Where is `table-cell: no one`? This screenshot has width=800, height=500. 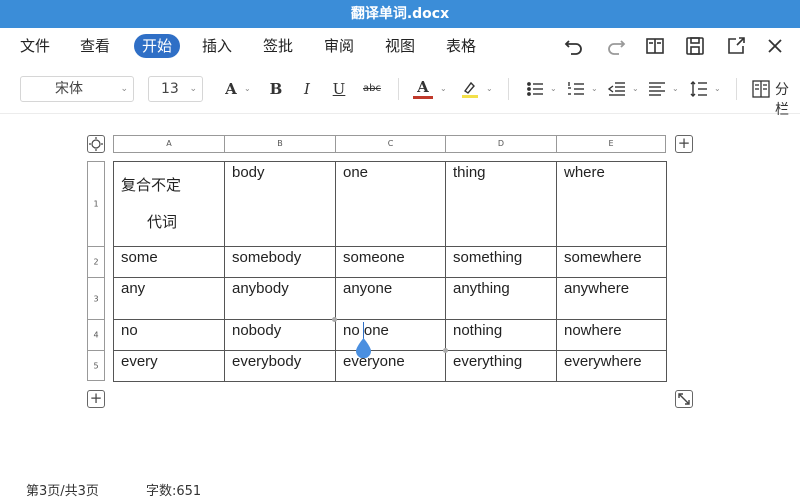 table-cell: no one is located at coordinates (390, 335).